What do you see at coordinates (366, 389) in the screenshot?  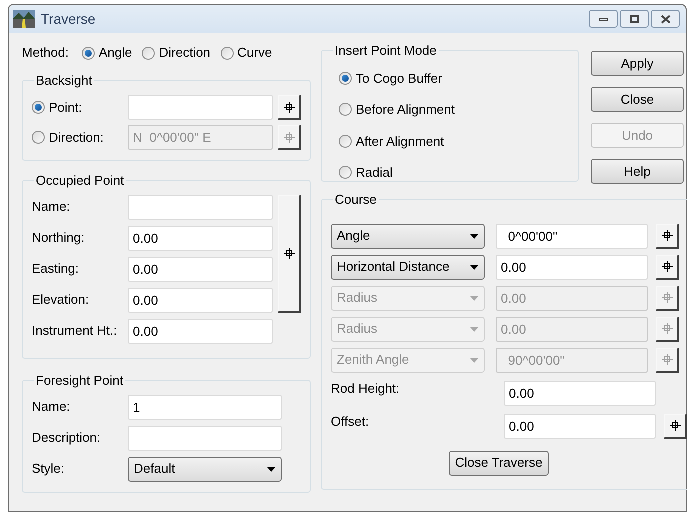 I see `field-label: Rod Height:` at bounding box center [366, 389].